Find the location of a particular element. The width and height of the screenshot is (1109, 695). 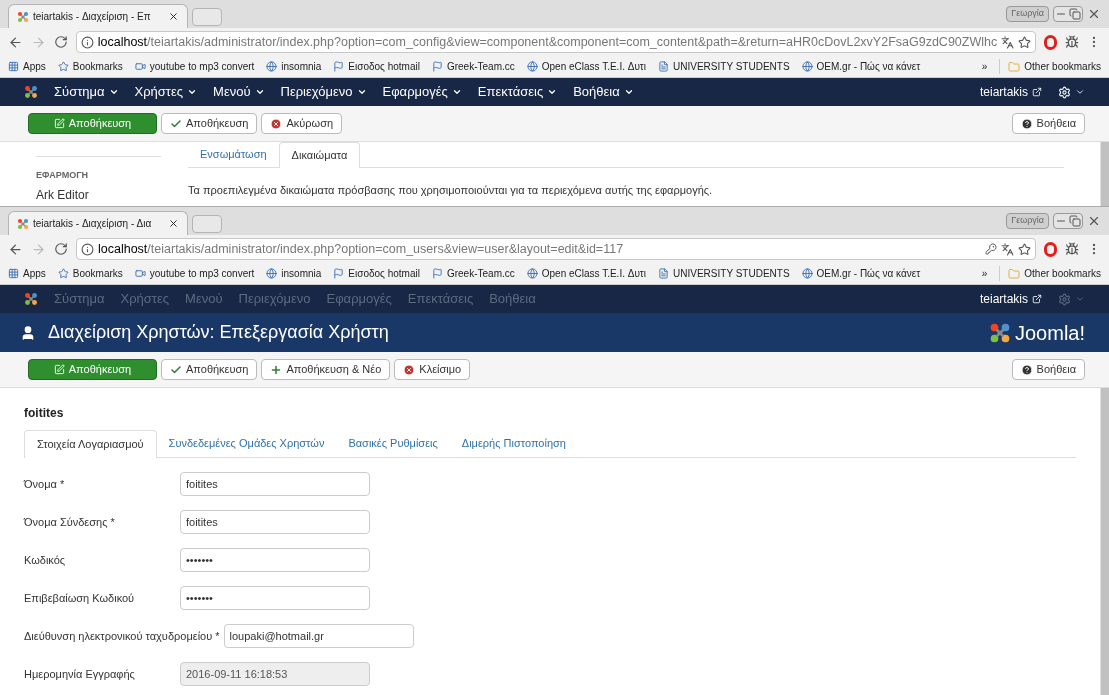

menu-item: Περιεχόμενο is located at coordinates (323, 92).